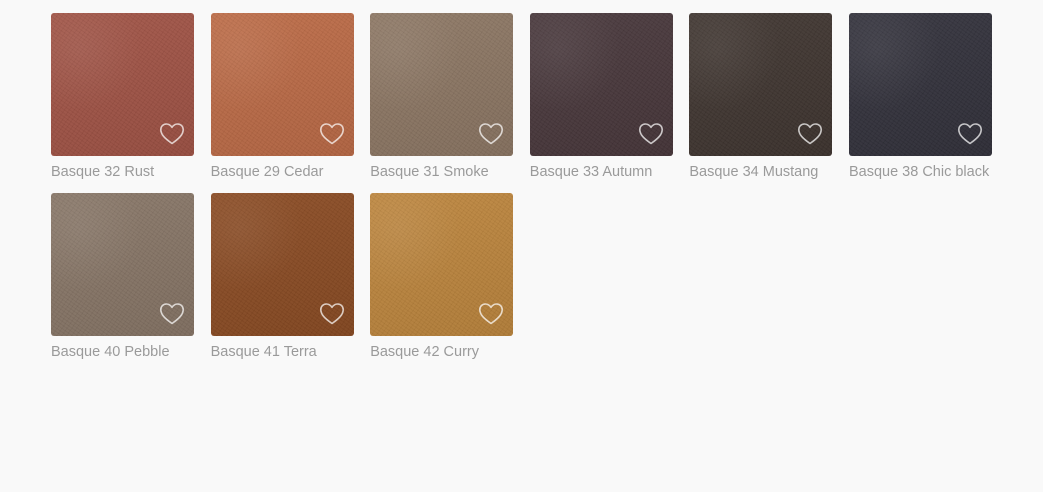 This screenshot has height=492, width=1043. I want to click on swatch-card: Basque 34 Mustang, so click(761, 97).